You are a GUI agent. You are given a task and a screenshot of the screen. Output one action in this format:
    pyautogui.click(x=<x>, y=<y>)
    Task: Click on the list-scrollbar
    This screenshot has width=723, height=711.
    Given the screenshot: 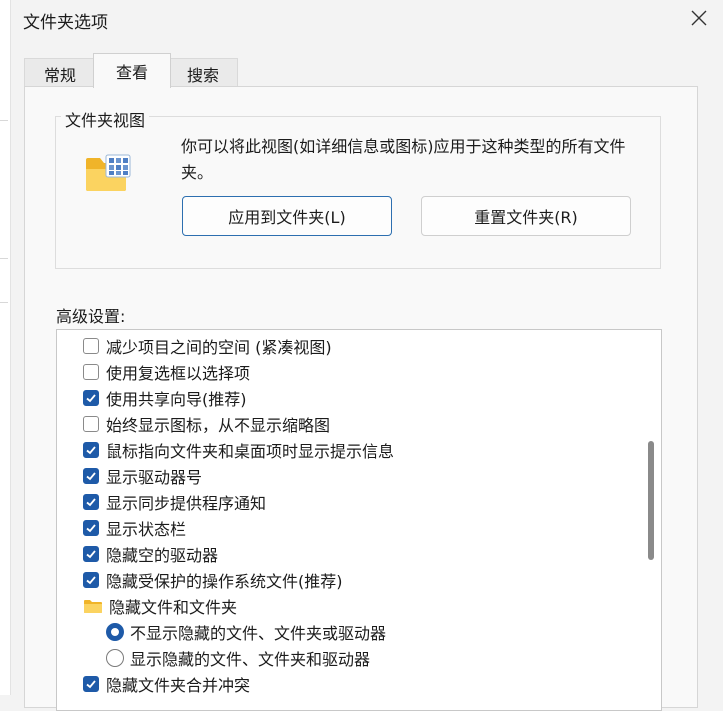 What is the action you would take?
    pyautogui.click(x=650, y=520)
    